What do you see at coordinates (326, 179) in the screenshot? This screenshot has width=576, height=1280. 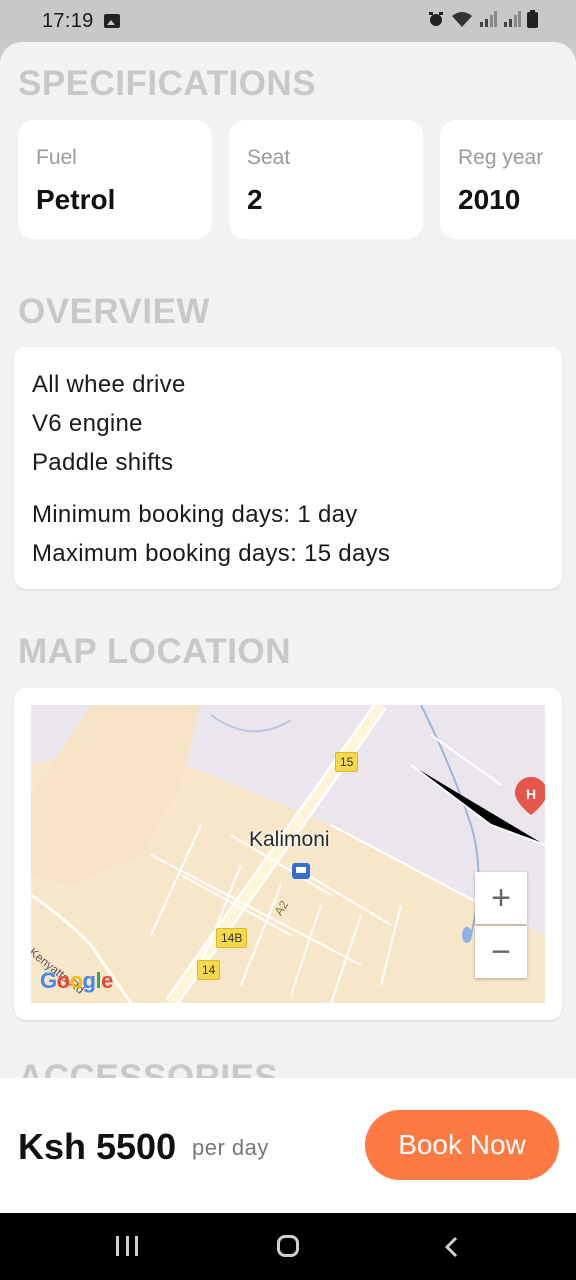 I see `spec-card-seat: Seat 2` at bounding box center [326, 179].